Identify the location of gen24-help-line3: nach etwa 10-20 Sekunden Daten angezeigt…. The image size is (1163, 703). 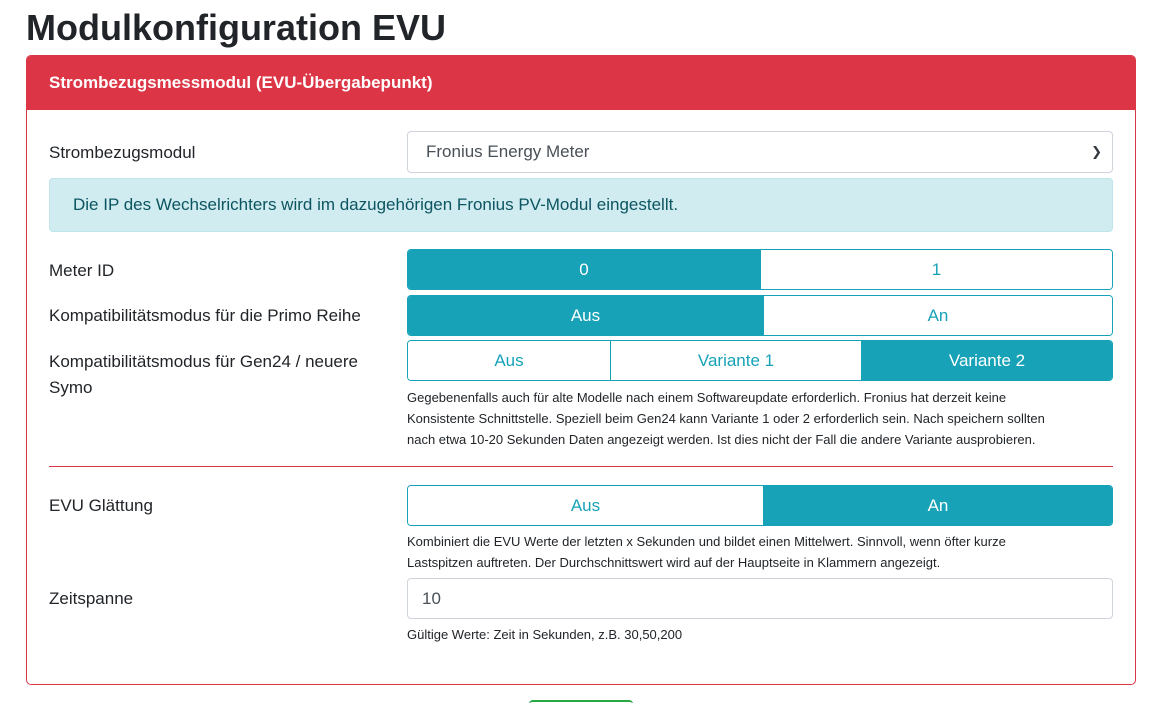
(721, 439).